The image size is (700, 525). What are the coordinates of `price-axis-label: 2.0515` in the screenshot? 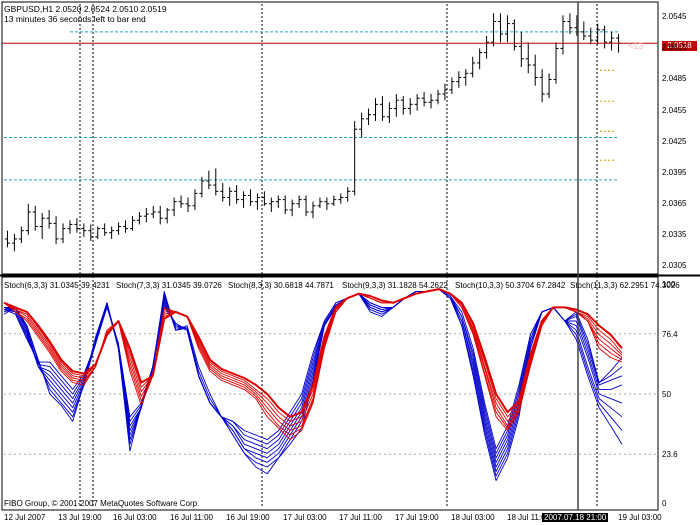 It's located at (674, 48).